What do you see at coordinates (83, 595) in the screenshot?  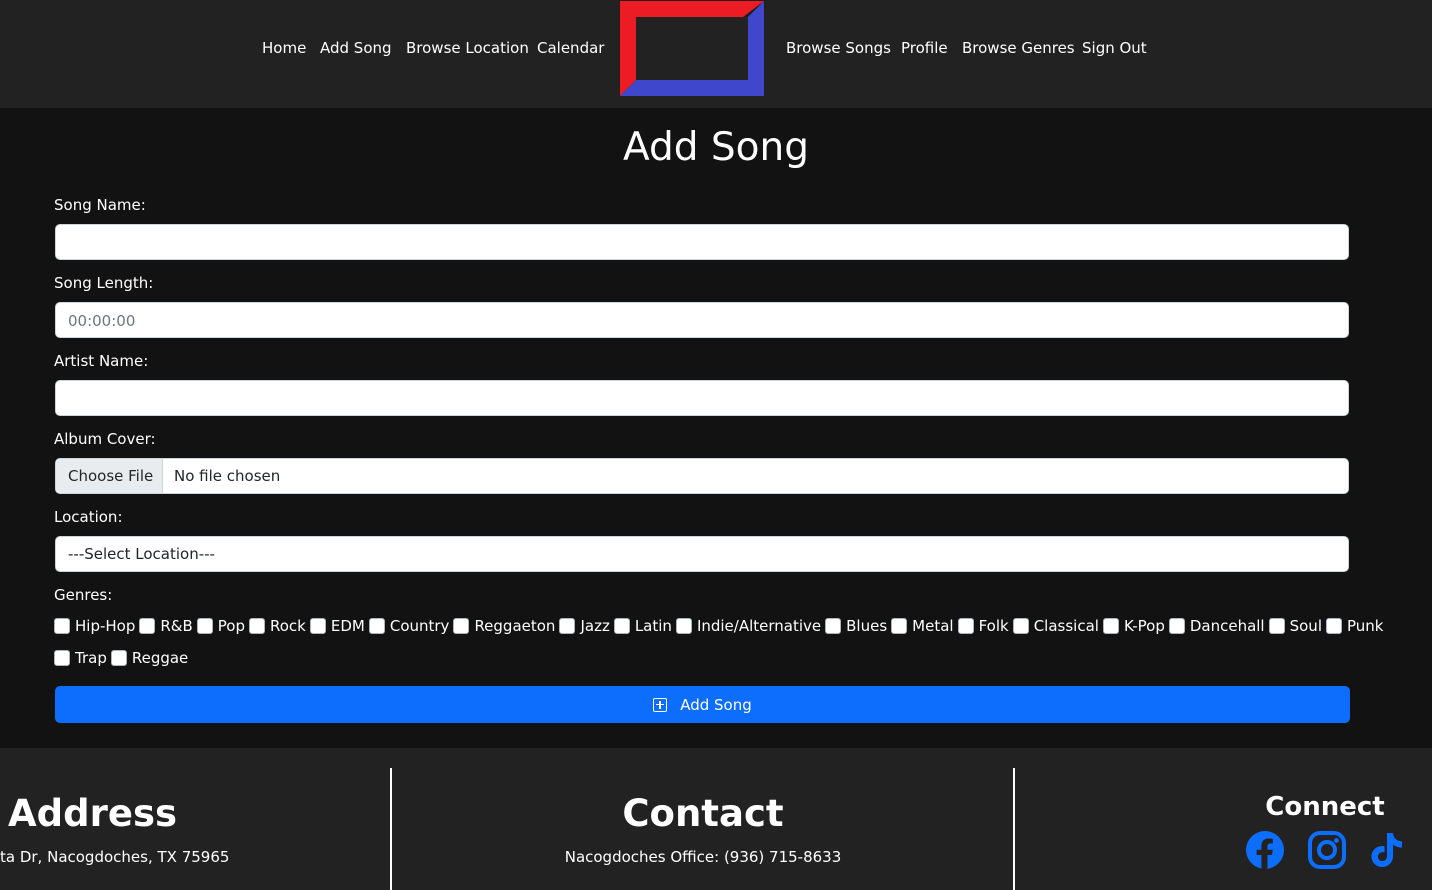 I see `genres-label: Genres:` at bounding box center [83, 595].